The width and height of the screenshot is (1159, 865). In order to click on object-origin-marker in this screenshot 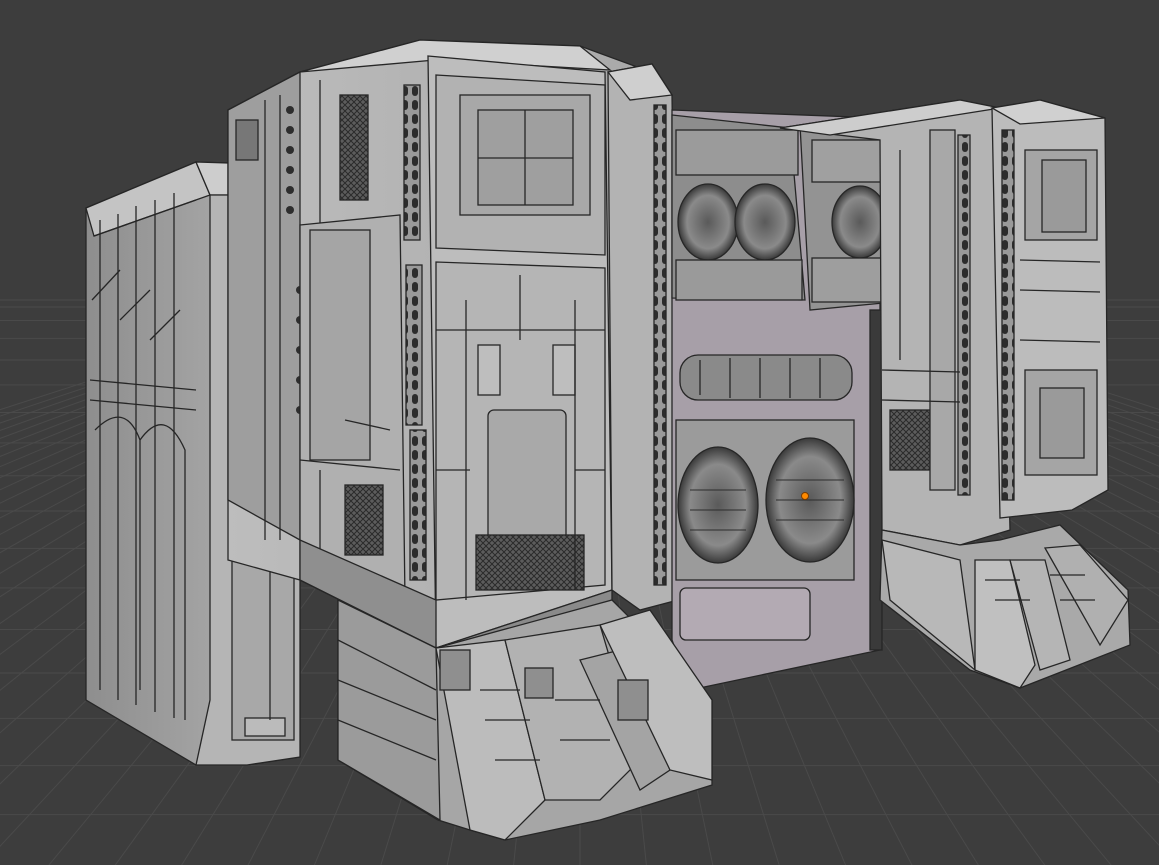, I will do `click(805, 496)`.